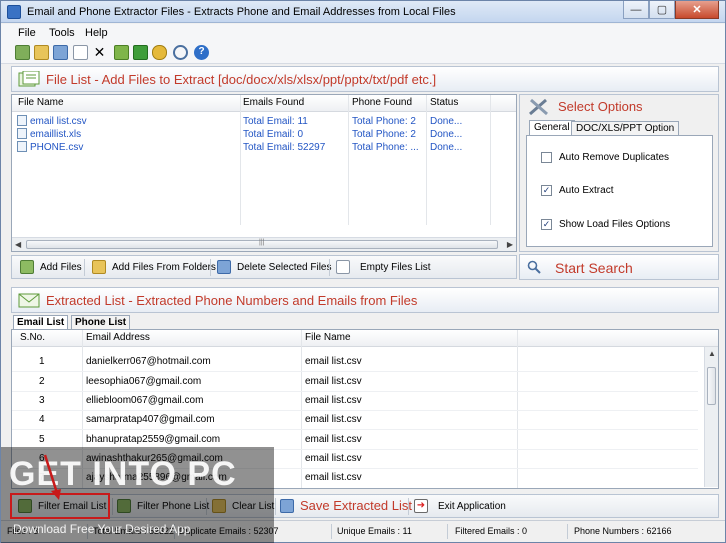 The height and width of the screenshot is (543, 726). Describe the element at coordinates (145, 400) in the screenshot. I see `row-email: elliebloom067@gmail.com` at that location.